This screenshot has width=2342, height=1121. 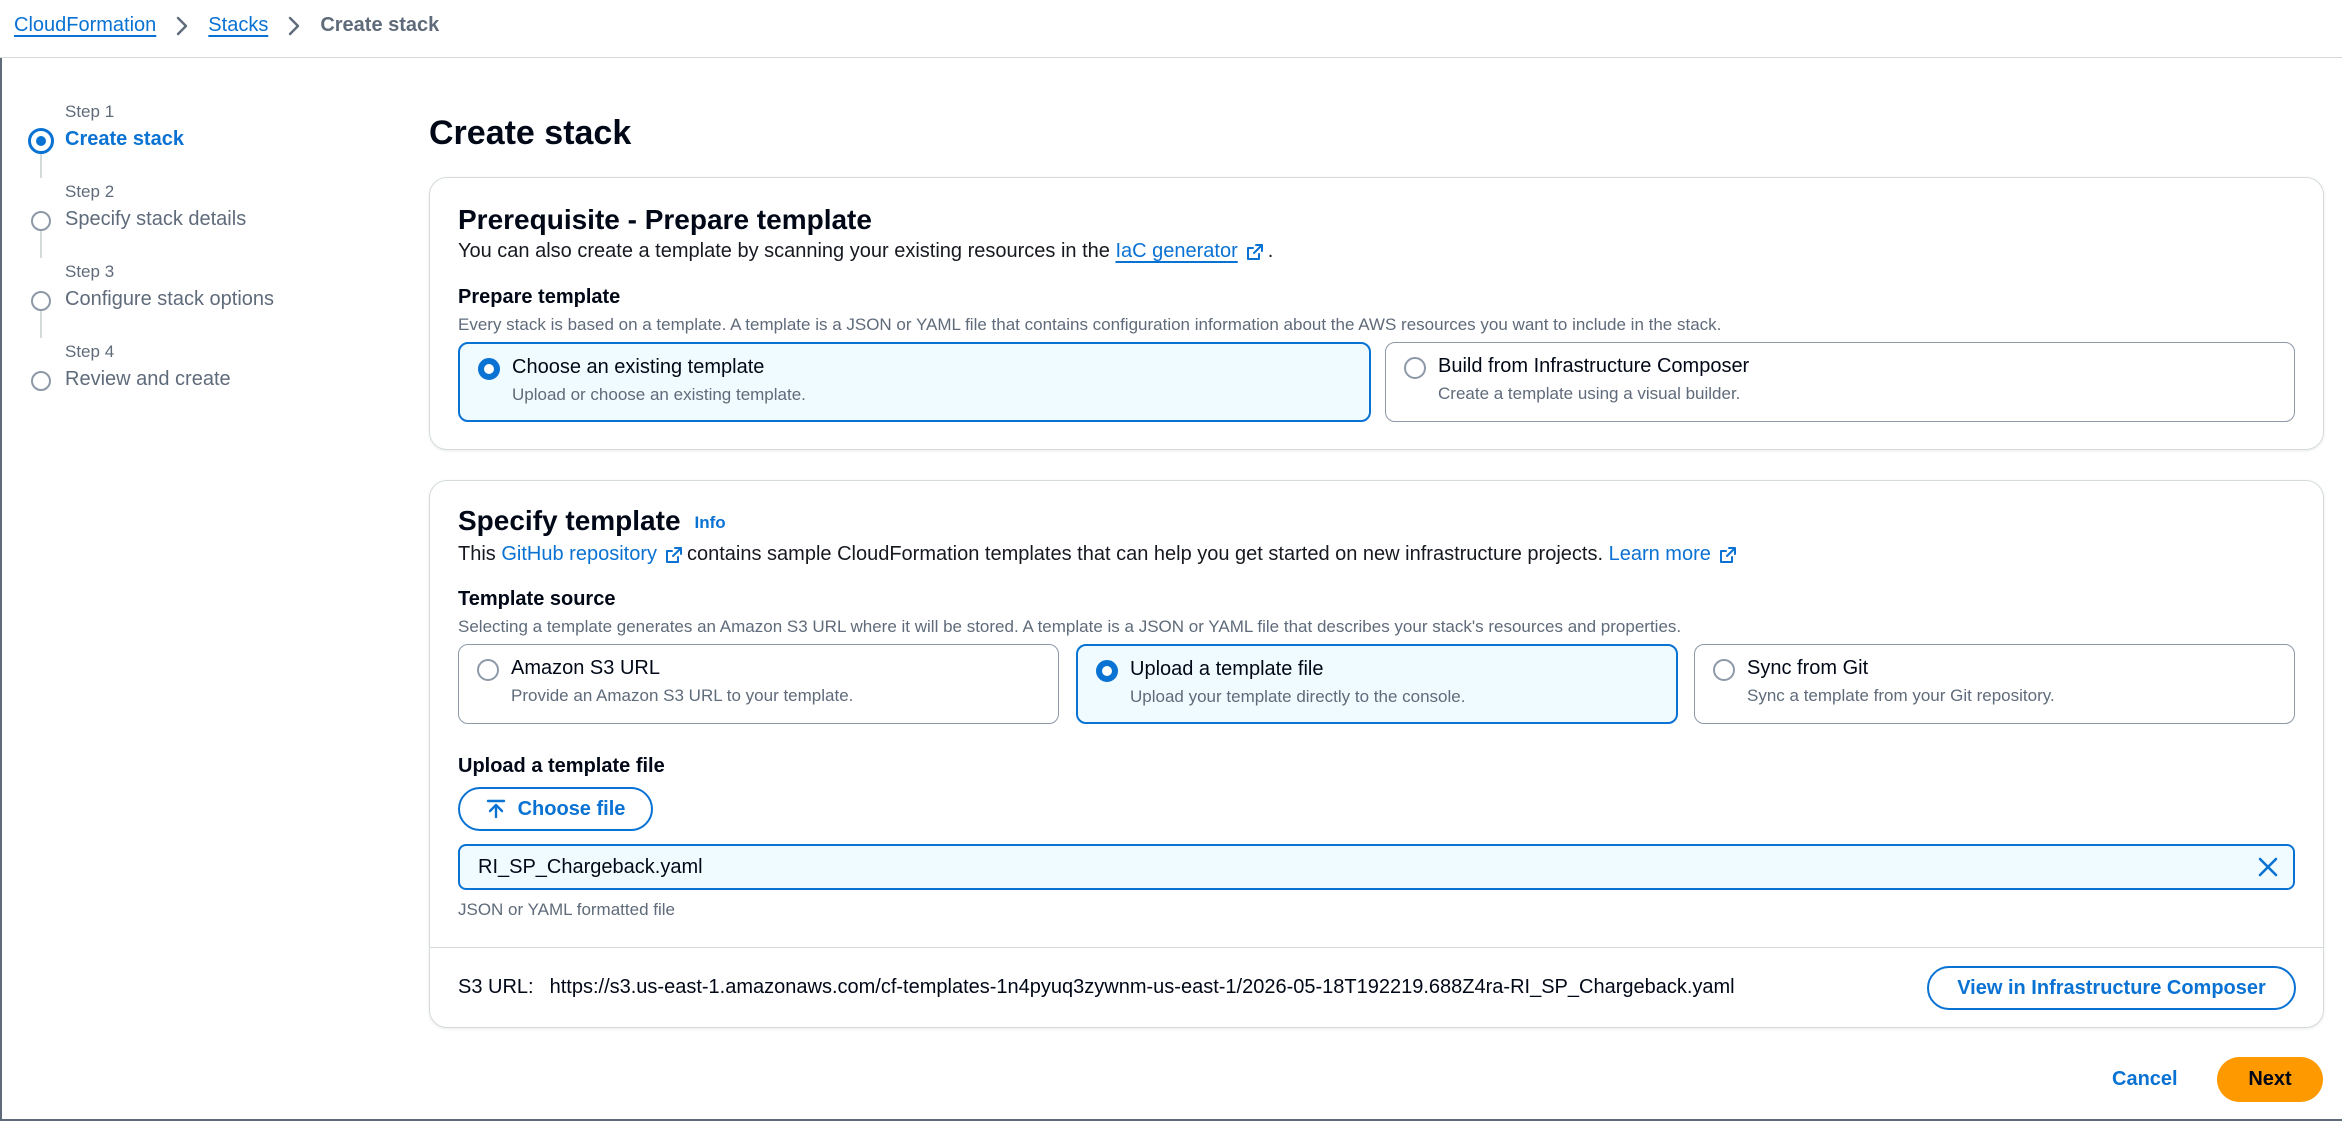 I want to click on card-divider, so click(x=1376, y=947).